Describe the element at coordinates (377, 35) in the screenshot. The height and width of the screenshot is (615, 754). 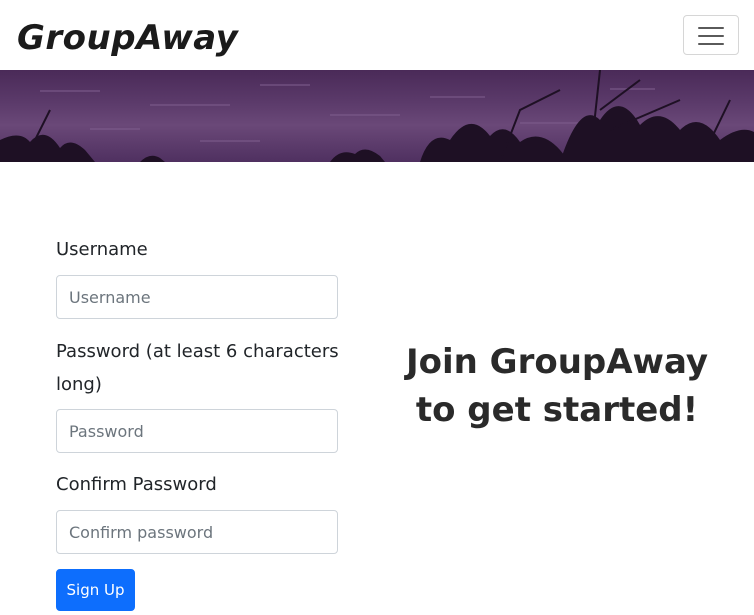
I see `top-navbar: GroupAway` at that location.